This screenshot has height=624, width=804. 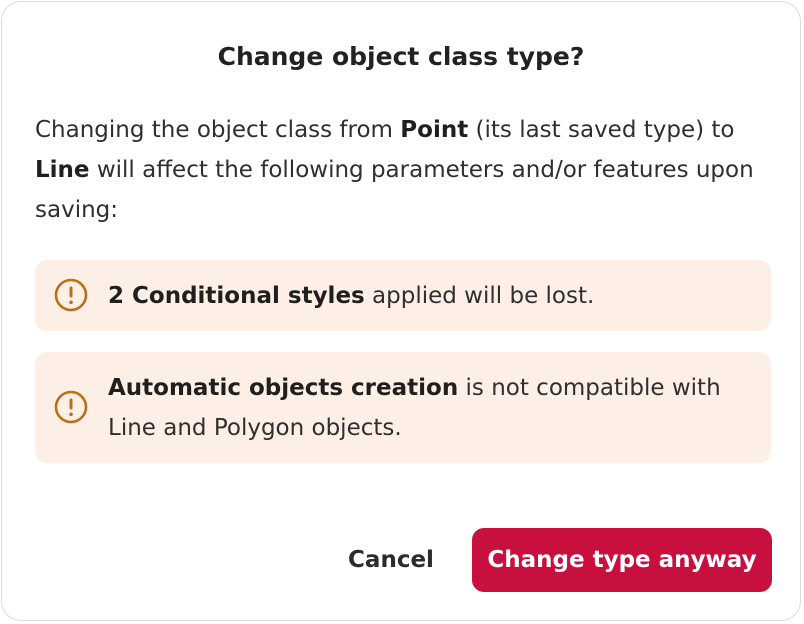 What do you see at coordinates (236, 296) in the screenshot?
I see `warning-emphasis: 2 Conditional styles` at bounding box center [236, 296].